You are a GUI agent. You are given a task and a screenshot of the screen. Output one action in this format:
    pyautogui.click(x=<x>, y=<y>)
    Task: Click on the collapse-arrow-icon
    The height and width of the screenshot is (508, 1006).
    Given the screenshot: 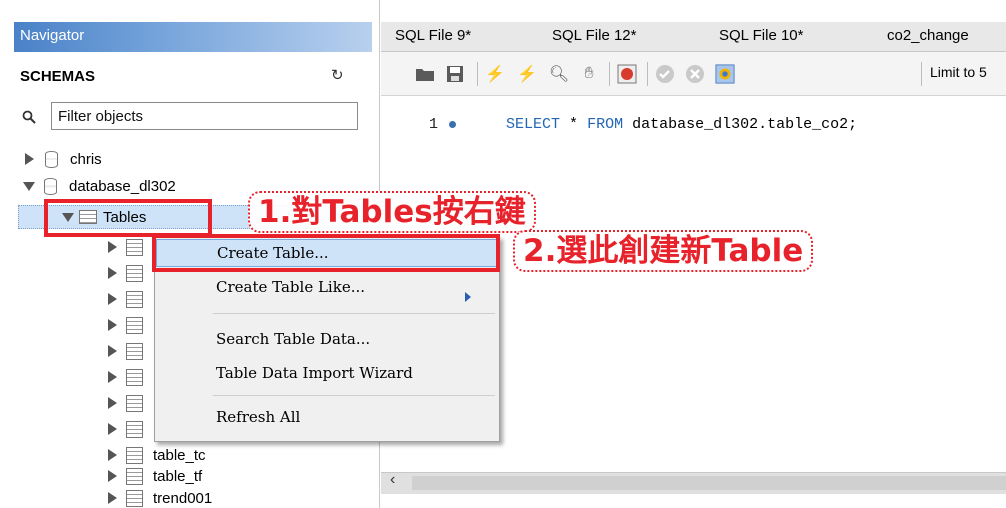 What is the action you would take?
    pyautogui.click(x=29, y=186)
    